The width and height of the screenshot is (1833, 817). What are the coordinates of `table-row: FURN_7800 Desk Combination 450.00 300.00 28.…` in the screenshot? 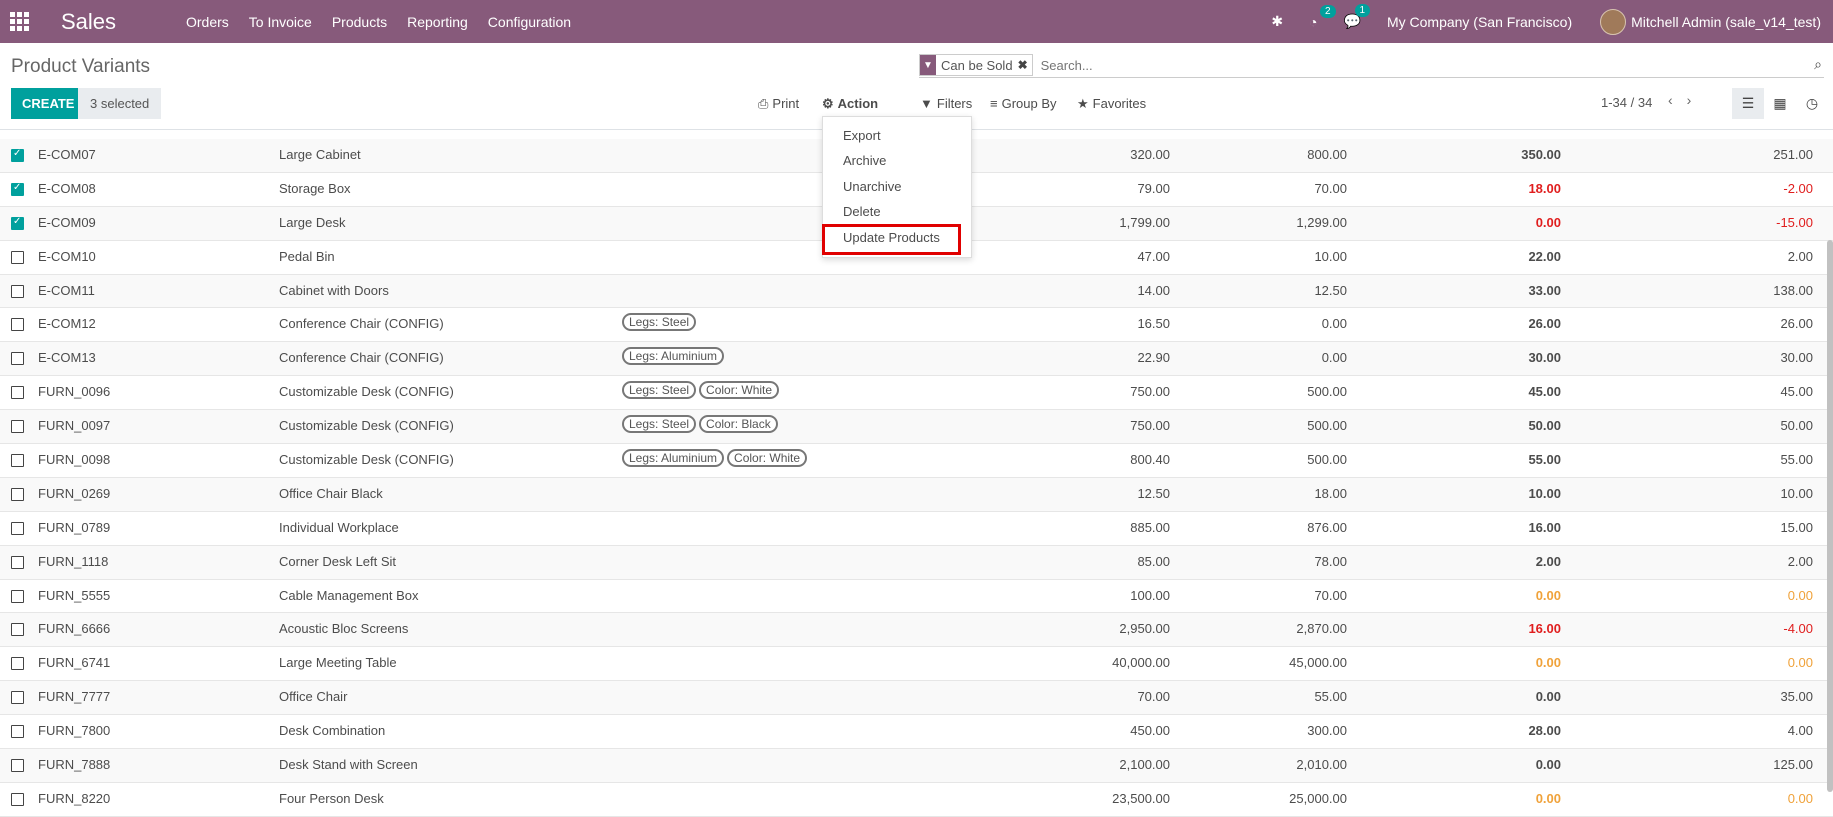 It's located at (916, 732).